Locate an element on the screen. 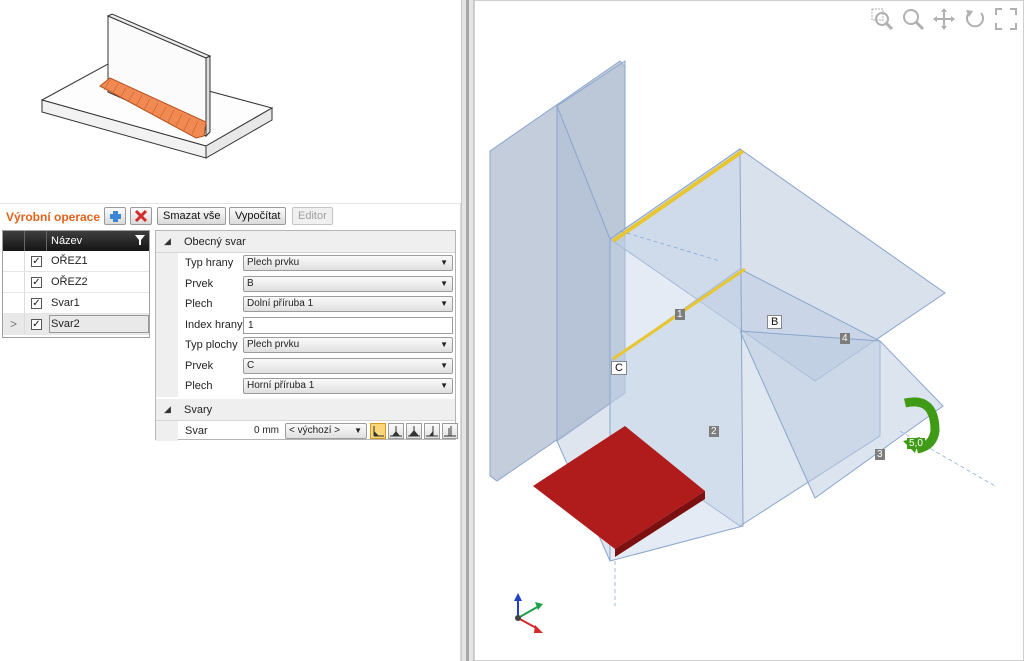 This screenshot has height=661, width=1024. zoom-icon is located at coordinates (913, 19).